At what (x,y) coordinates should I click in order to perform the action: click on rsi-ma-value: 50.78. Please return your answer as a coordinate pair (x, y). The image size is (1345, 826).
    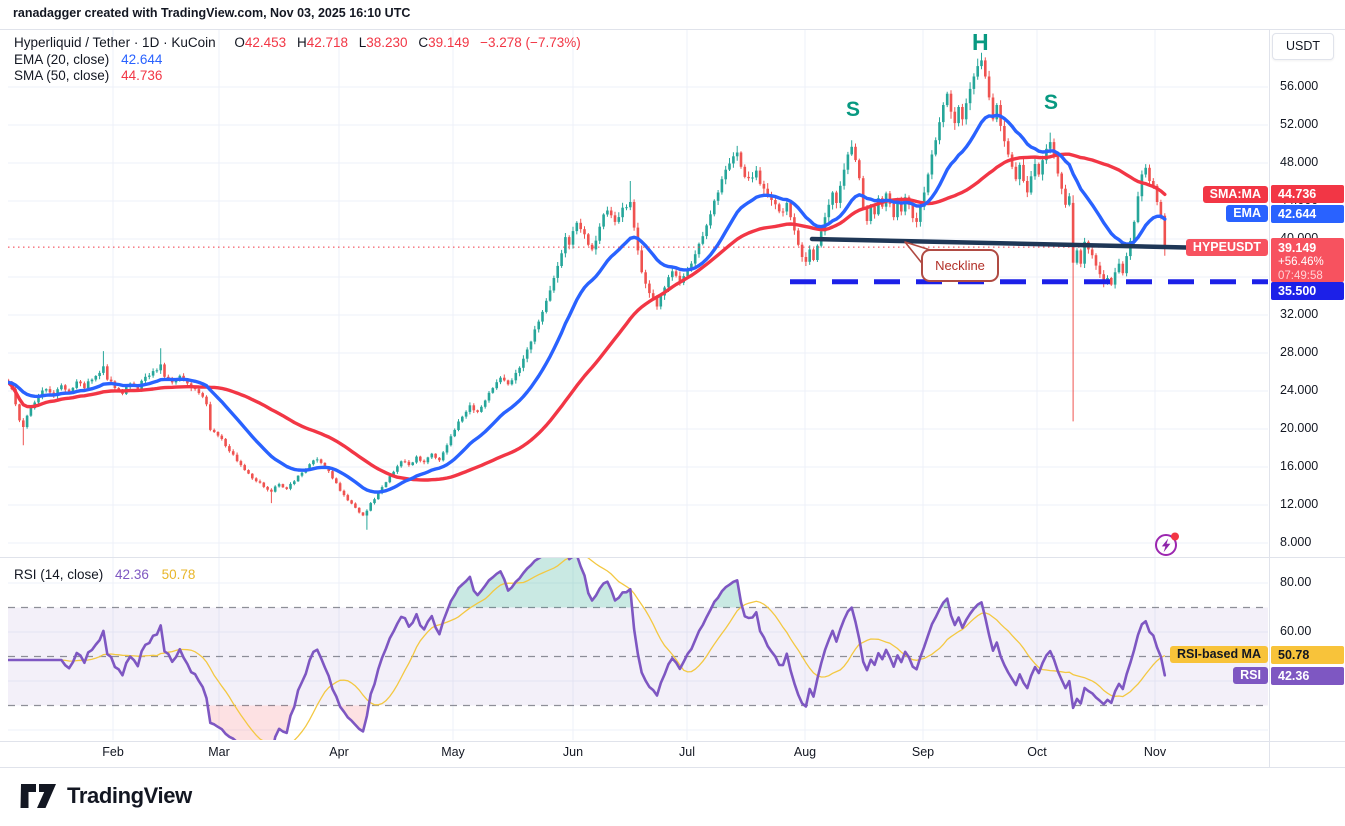
    Looking at the image, I should click on (178, 574).